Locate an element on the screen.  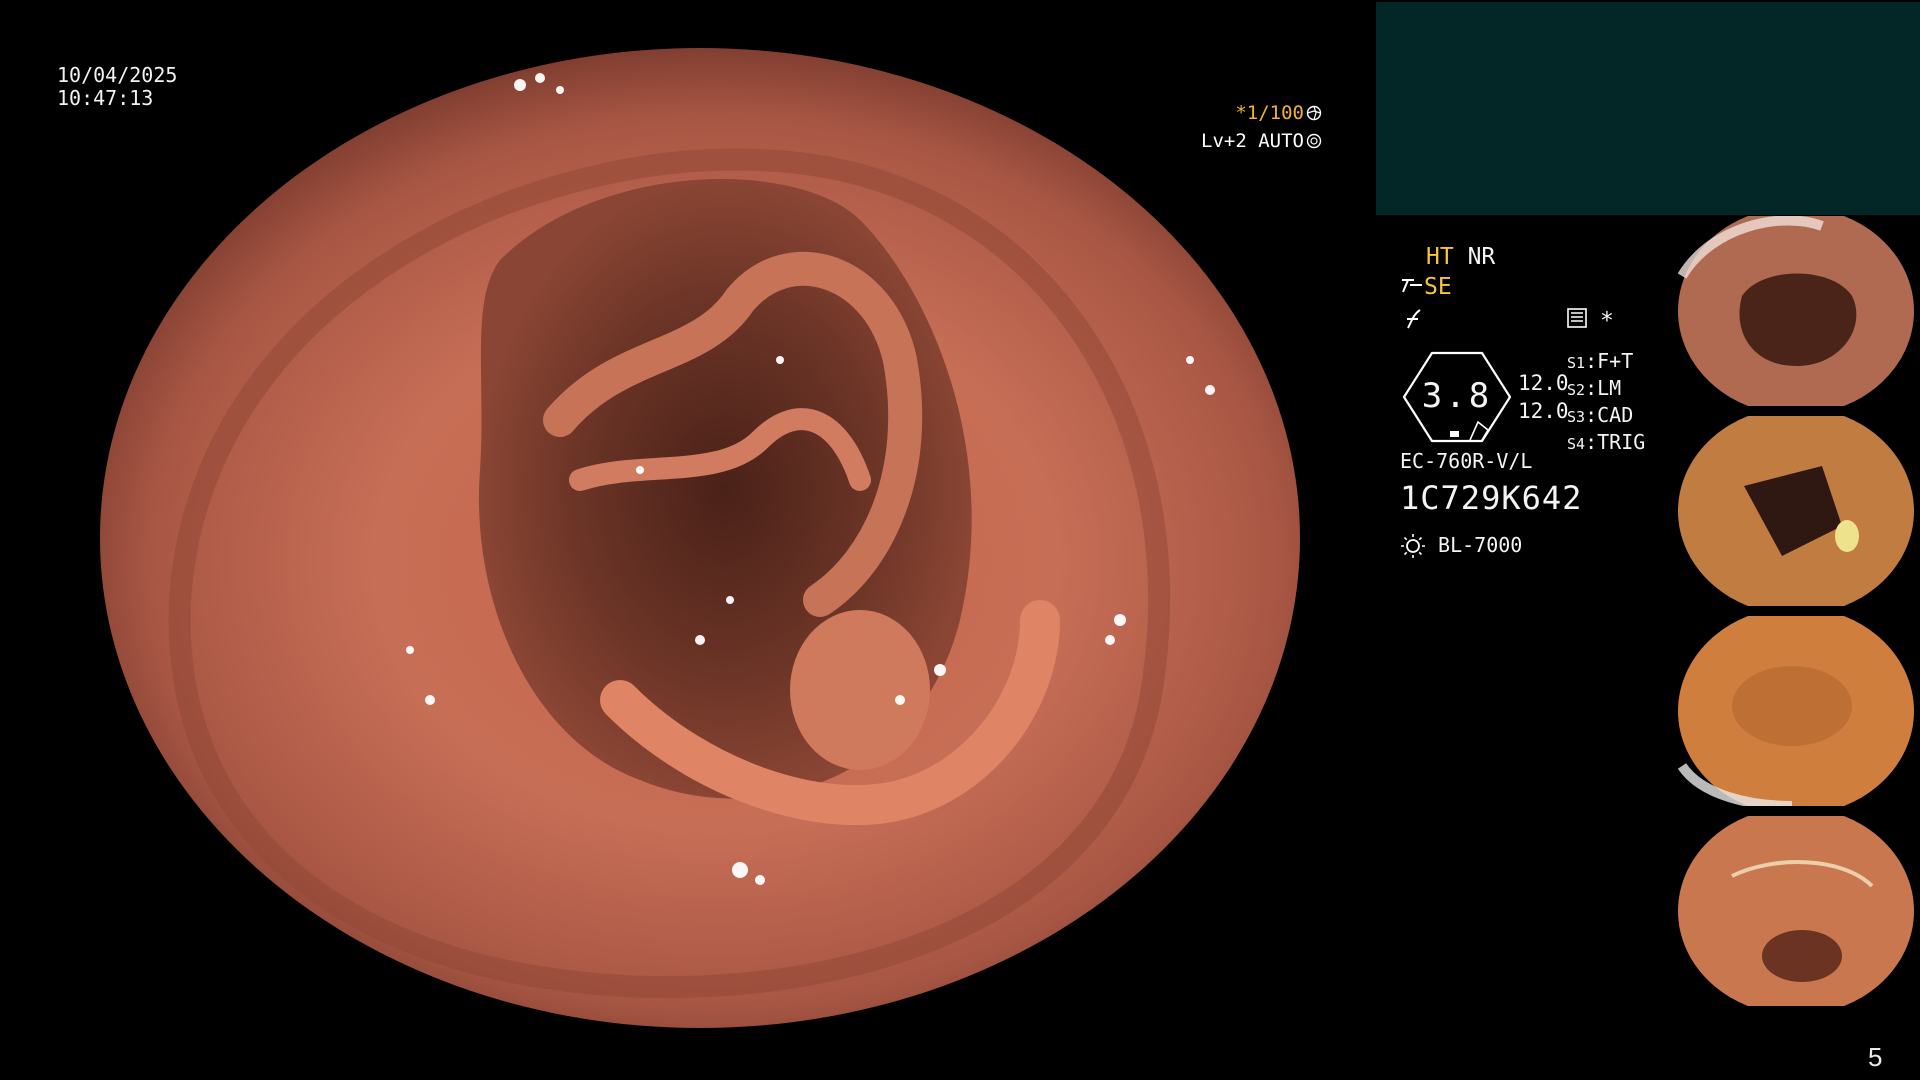
patient-info-panel is located at coordinates (1648, 108).